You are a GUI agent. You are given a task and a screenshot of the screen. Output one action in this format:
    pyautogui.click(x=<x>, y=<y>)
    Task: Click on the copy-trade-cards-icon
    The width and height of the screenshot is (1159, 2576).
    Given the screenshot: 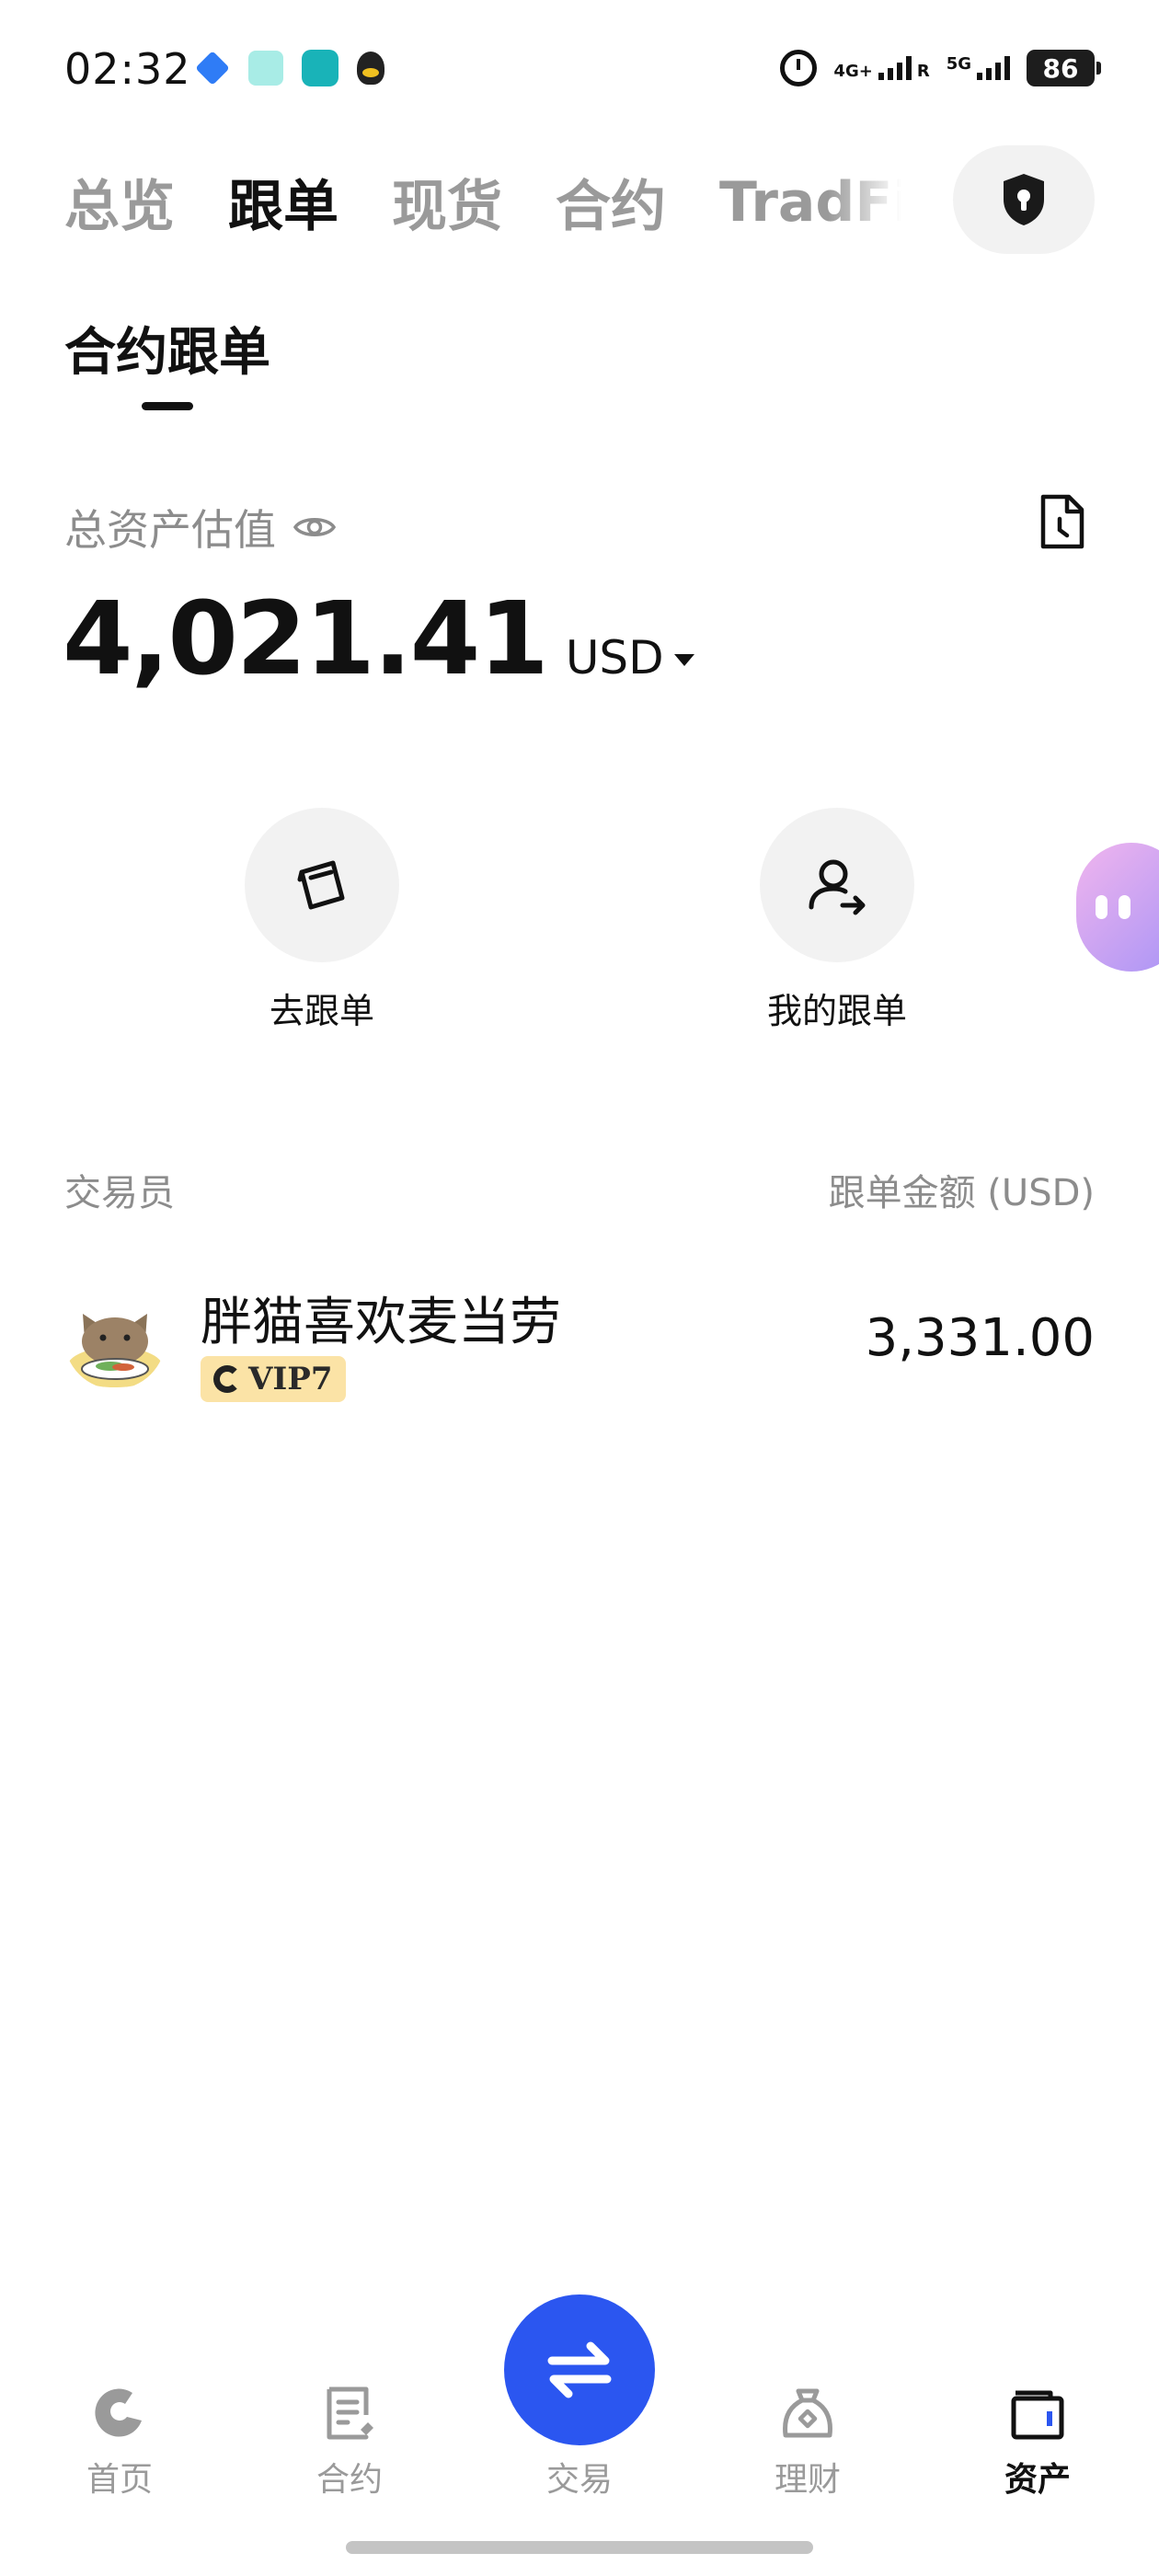 What is the action you would take?
    pyautogui.click(x=321, y=885)
    